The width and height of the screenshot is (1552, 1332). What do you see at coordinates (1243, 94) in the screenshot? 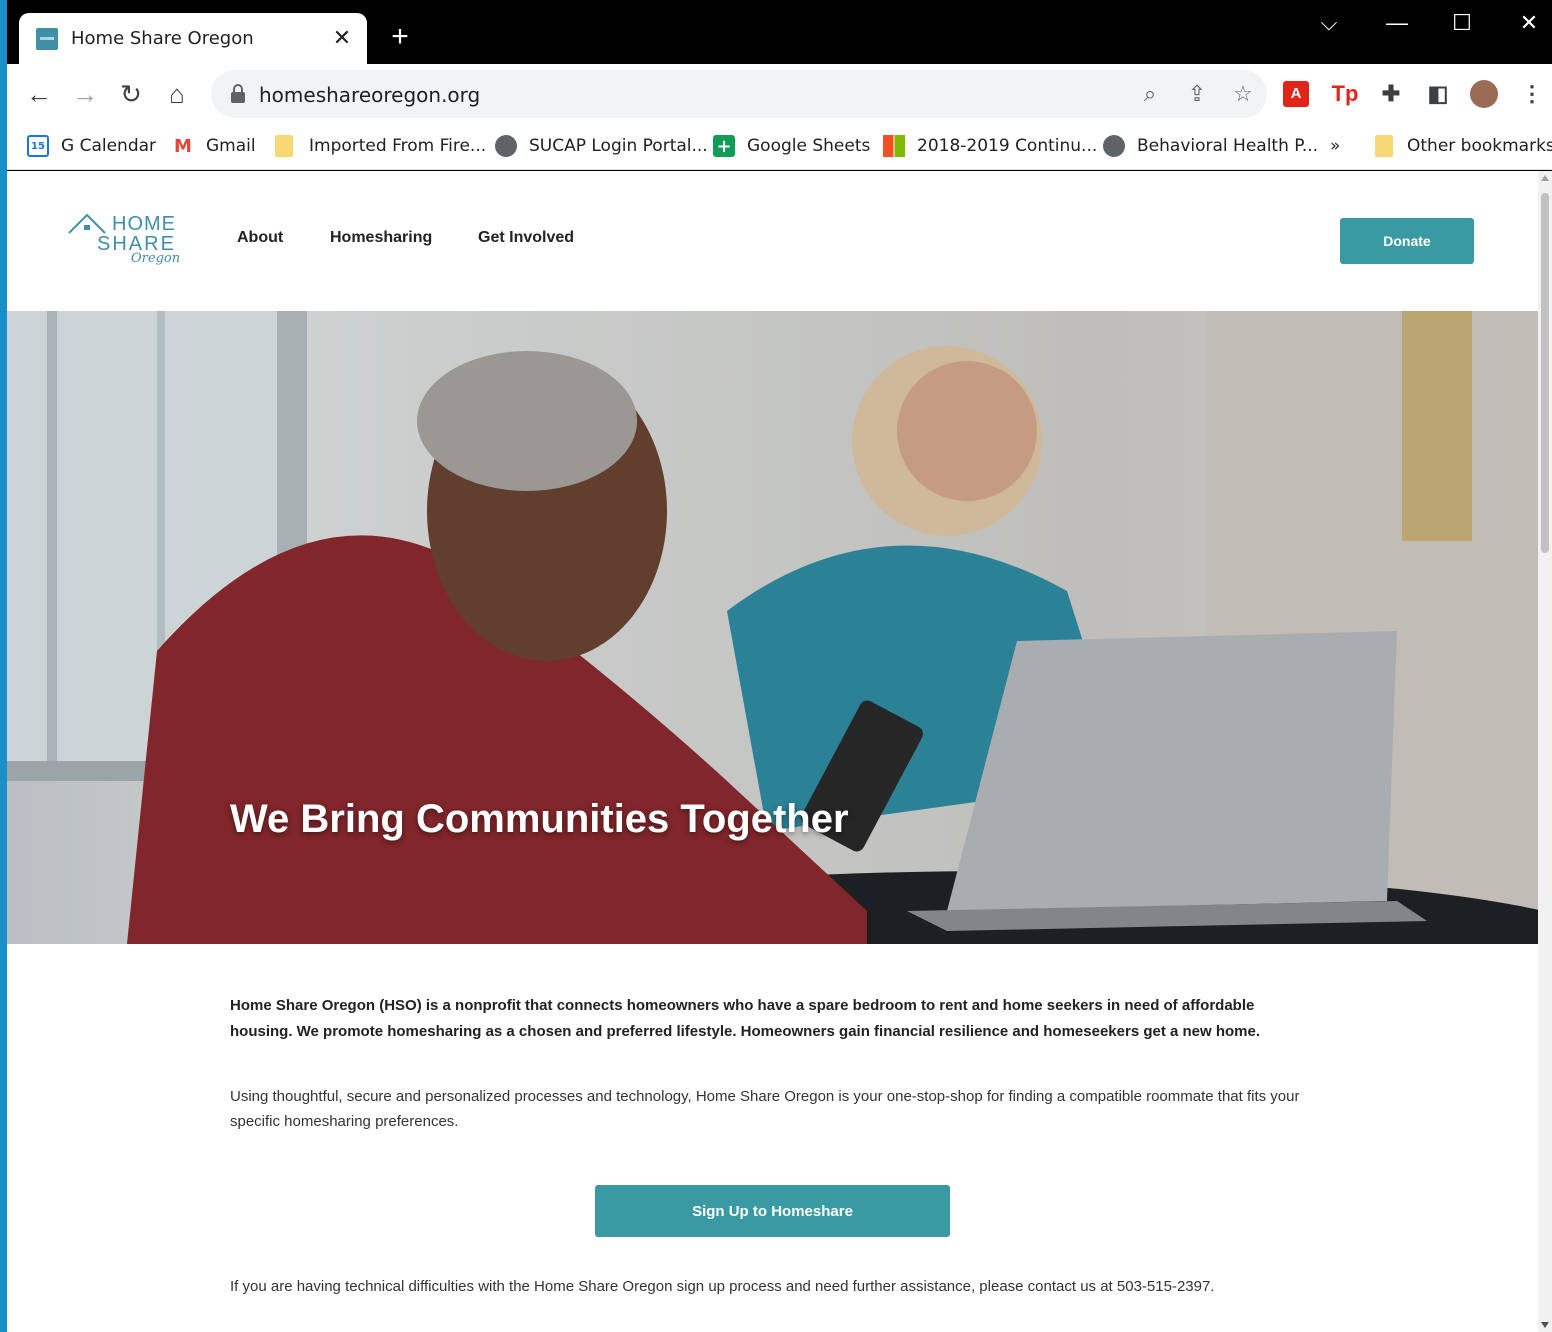
I see `bookmark-star-icon: ☆` at bounding box center [1243, 94].